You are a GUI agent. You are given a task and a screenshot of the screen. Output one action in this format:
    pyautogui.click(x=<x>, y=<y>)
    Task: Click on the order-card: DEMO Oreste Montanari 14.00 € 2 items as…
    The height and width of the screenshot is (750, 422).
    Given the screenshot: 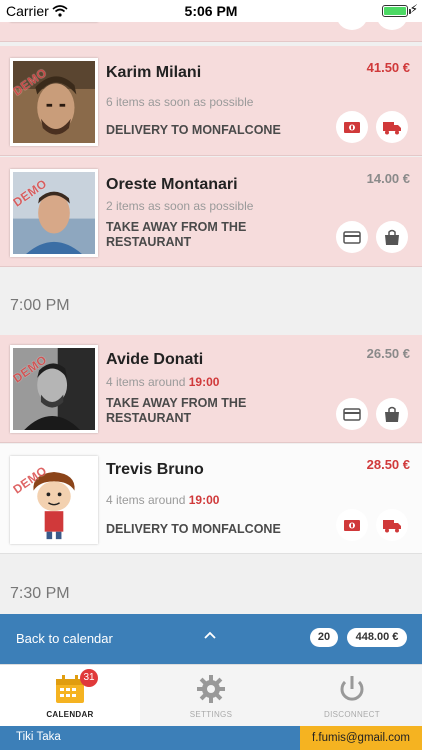 What is the action you would take?
    pyautogui.click(x=211, y=212)
    